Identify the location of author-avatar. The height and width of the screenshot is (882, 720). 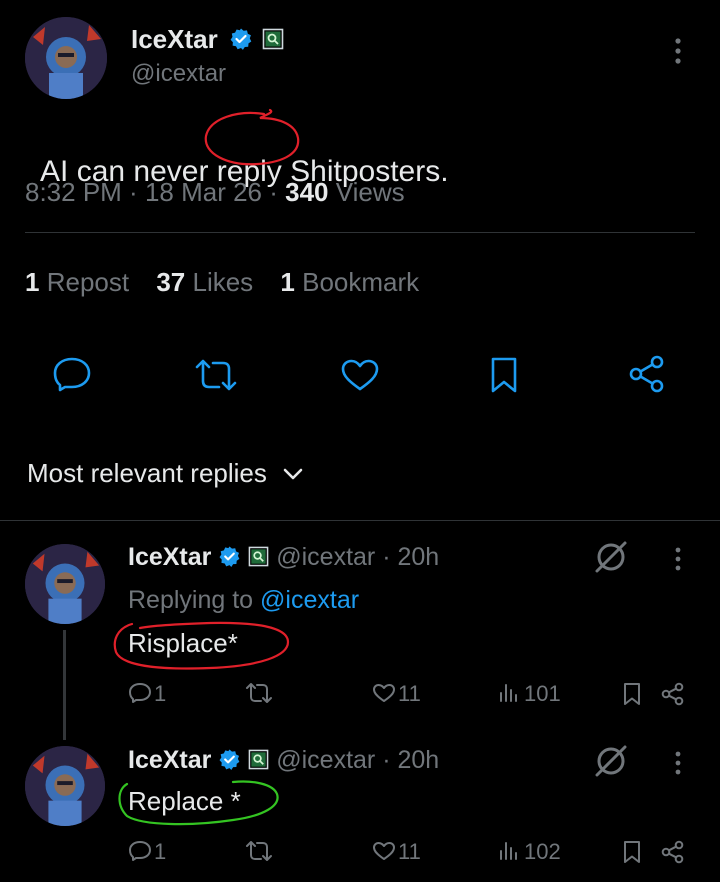
(66, 58).